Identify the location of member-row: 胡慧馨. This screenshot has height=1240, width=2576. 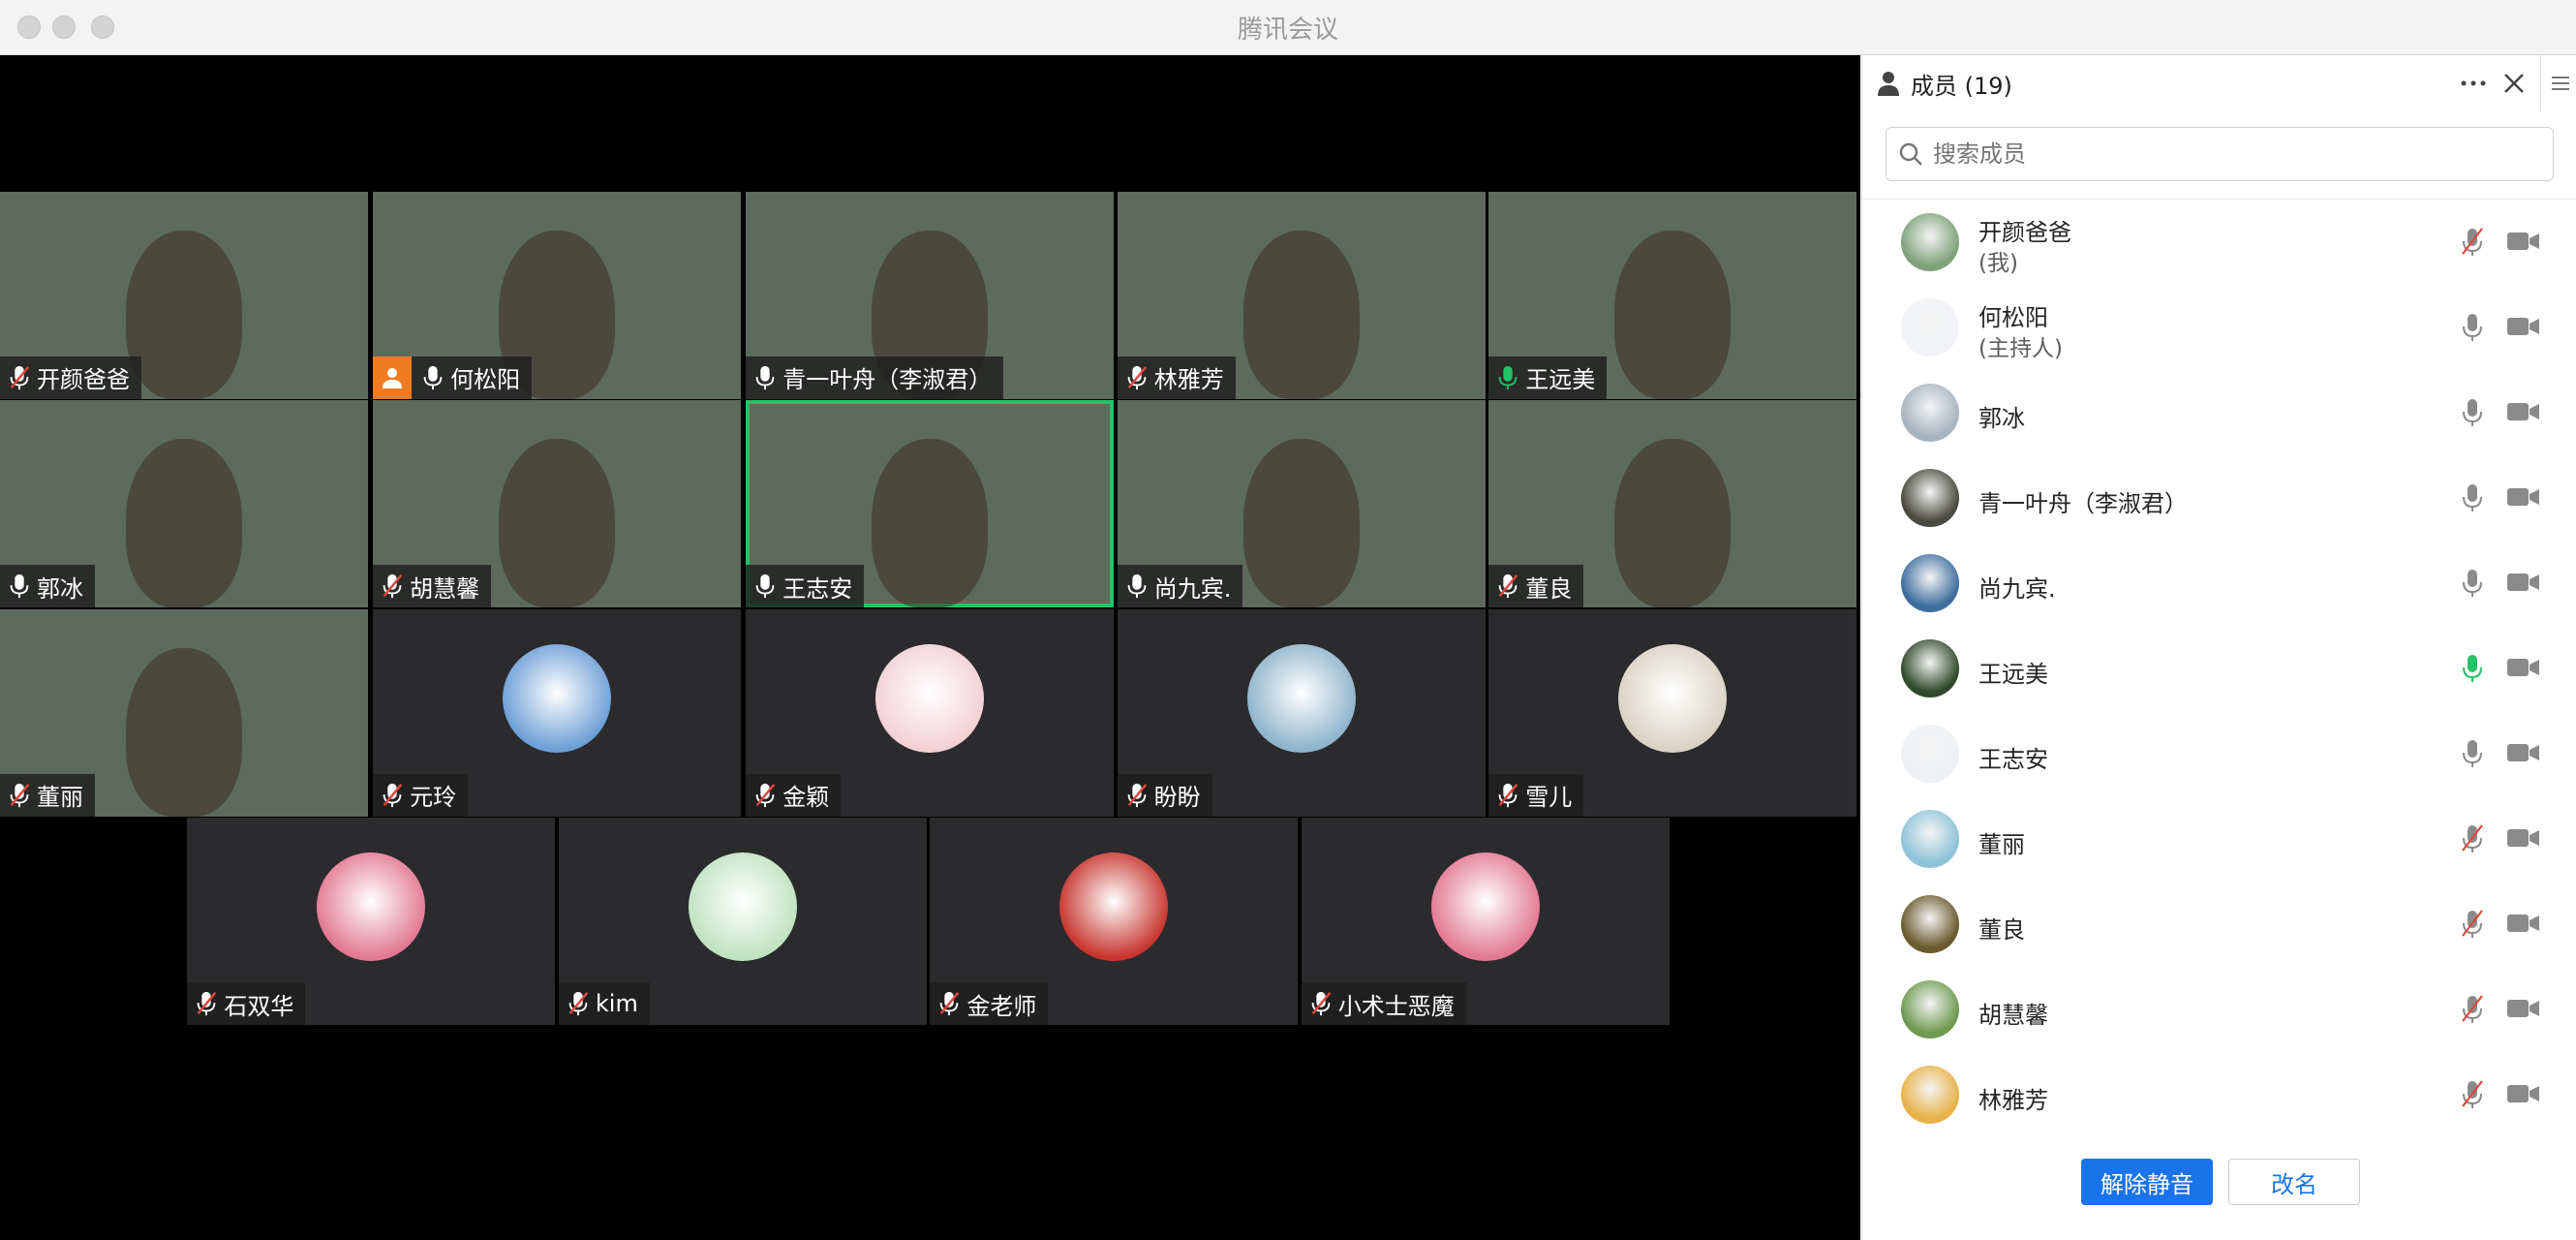
(2219, 1009).